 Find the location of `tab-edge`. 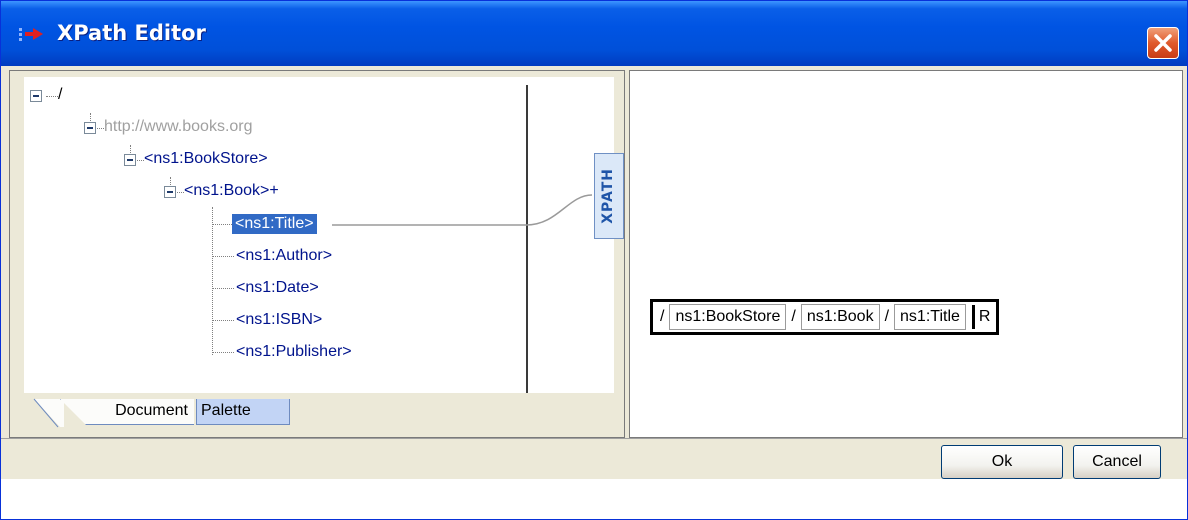

tab-edge is located at coordinates (48, 413).